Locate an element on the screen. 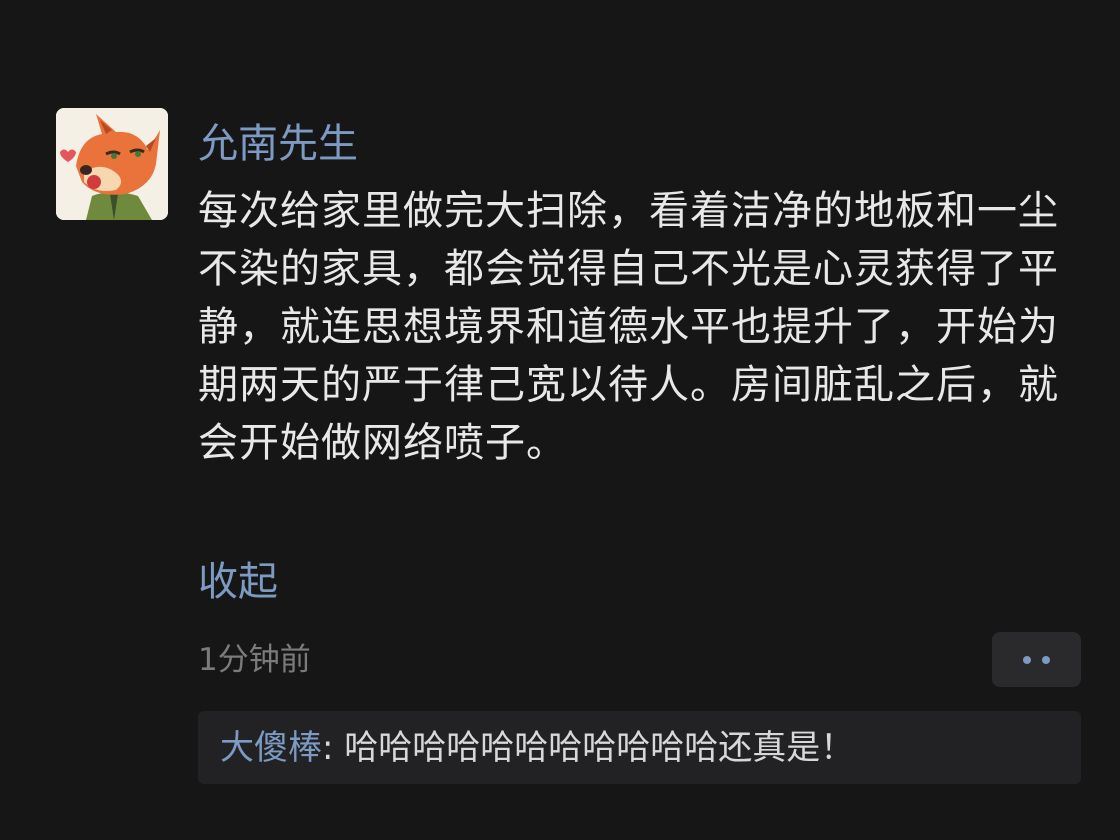 This screenshot has width=1120, height=840. comment-item: 大傻棒: 哈哈哈哈哈哈哈哈哈哈哈还真是！ is located at coordinates (537, 748).